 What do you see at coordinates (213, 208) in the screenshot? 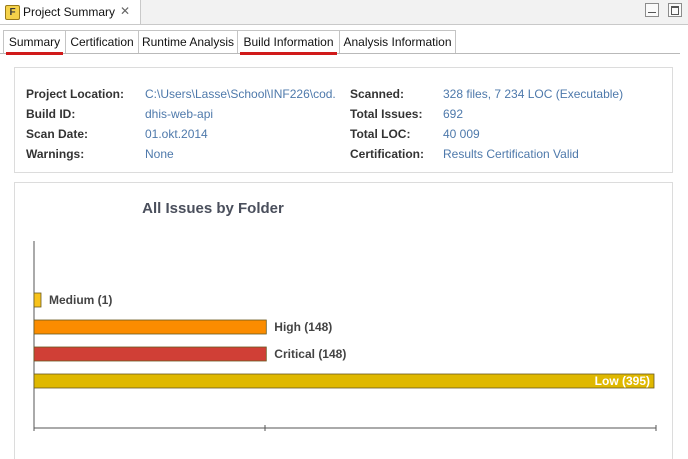
I see `chart-title: All Issues by Folder` at bounding box center [213, 208].